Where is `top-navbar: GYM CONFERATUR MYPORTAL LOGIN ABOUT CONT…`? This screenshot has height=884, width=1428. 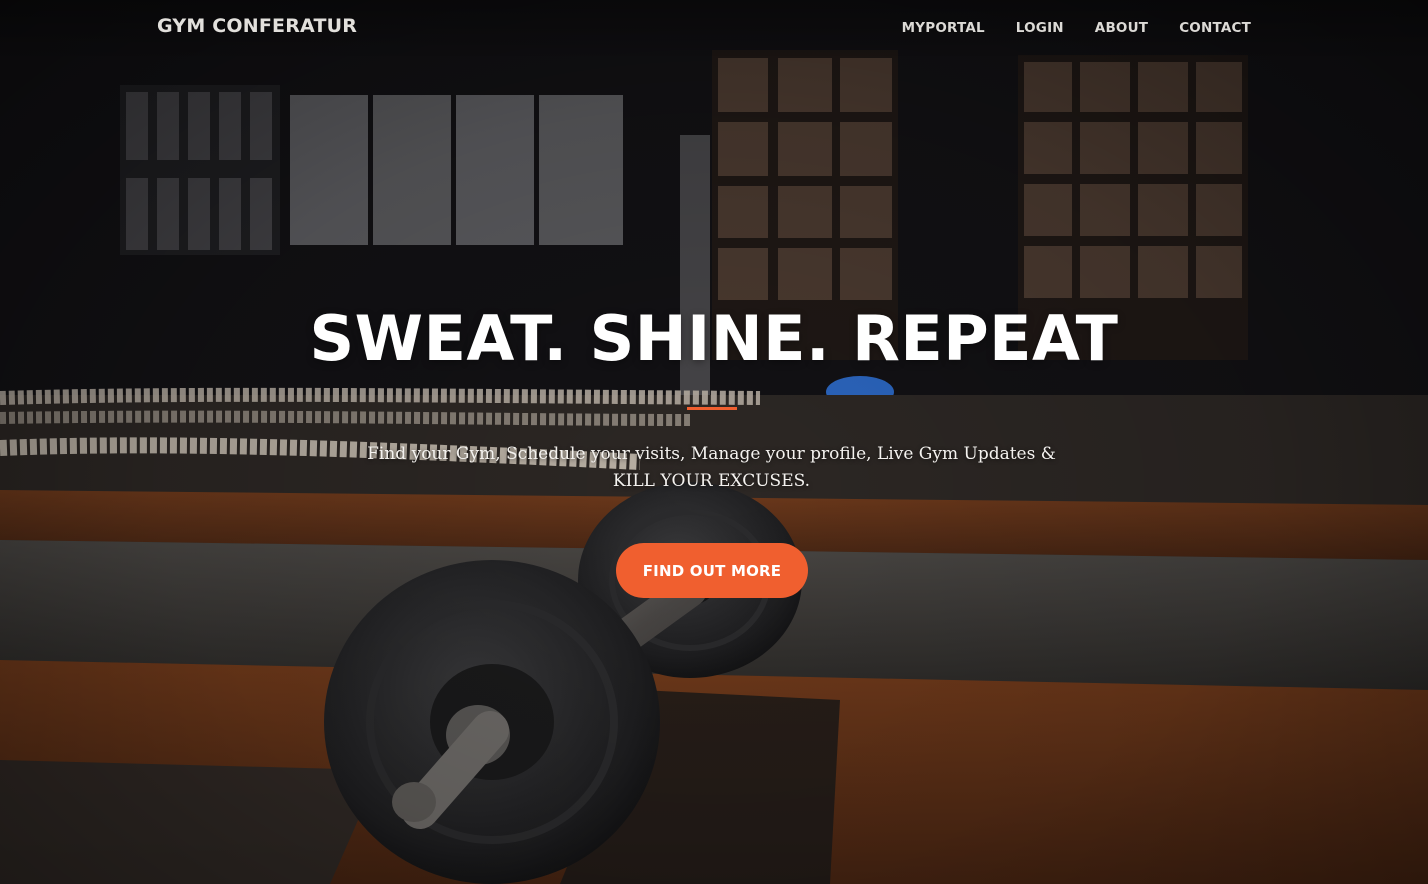
top-navbar: GYM CONFERATUR MYPORTAL LOGIN ABOUT CONT… is located at coordinates (714, 28).